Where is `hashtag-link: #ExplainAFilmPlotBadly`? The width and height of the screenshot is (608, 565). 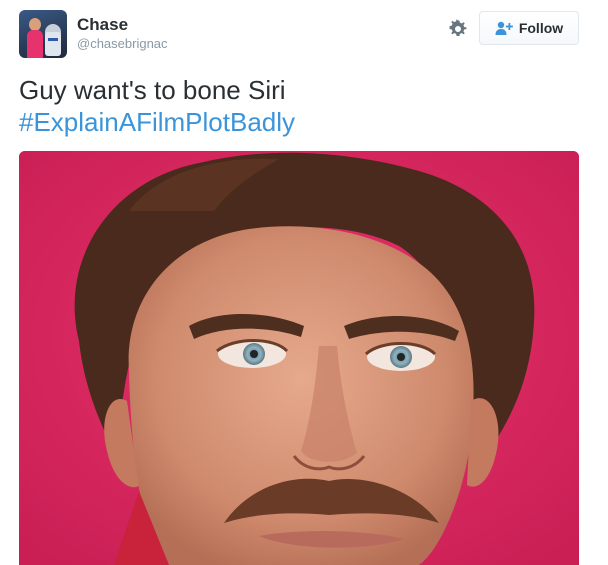
hashtag-link: #ExplainAFilmPlotBadly is located at coordinates (157, 122).